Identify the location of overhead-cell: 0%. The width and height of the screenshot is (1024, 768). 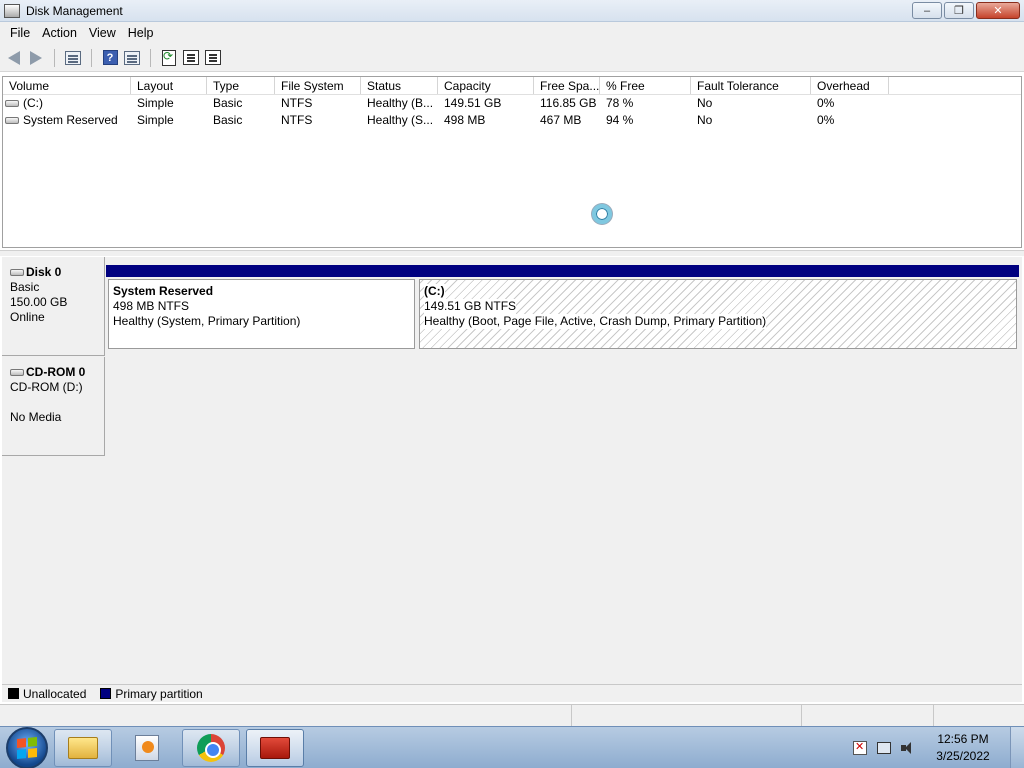
(826, 120).